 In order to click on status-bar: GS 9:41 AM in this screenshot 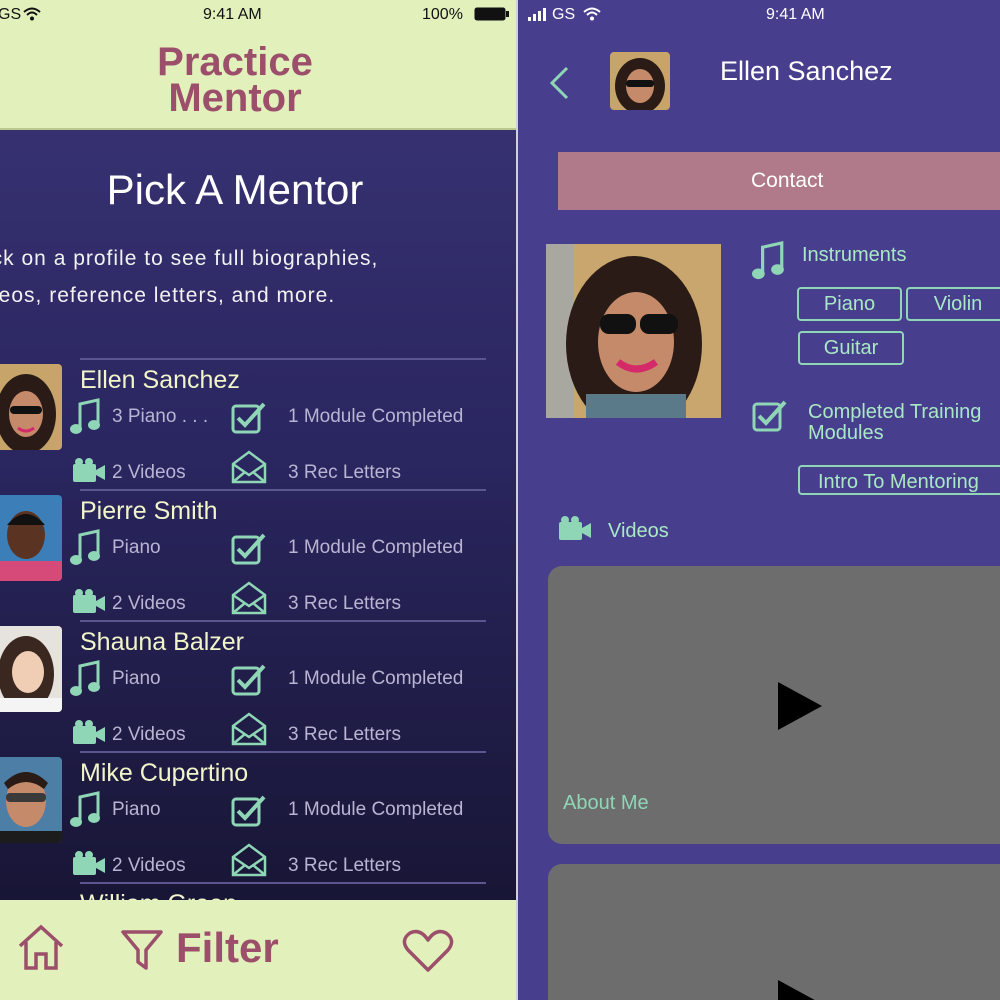, I will do `click(759, 15)`.